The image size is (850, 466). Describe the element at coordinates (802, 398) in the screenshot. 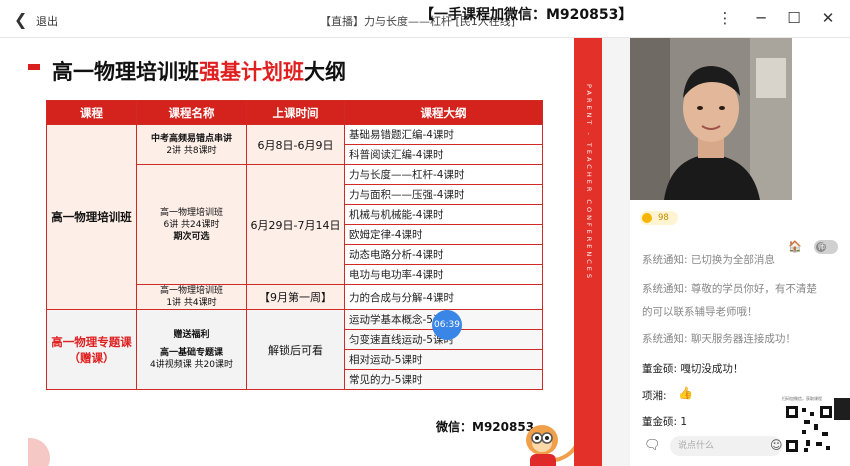

I see `qr-caption: 扫码加微信，获取课程` at that location.